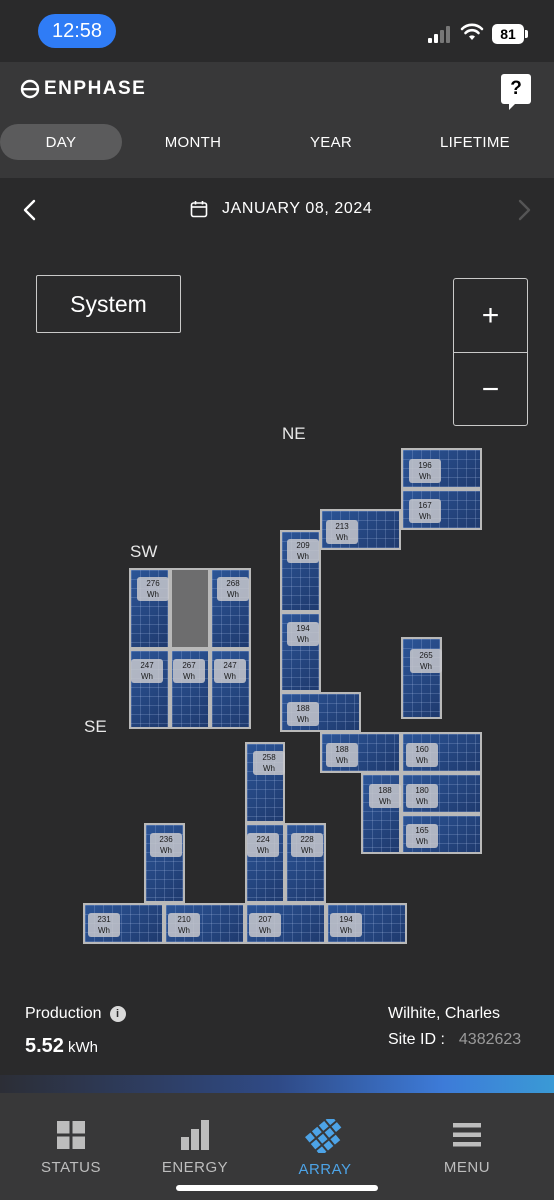 This screenshot has height=1200, width=554. I want to click on panel-energy-label: 196 Wh, so click(425, 471).